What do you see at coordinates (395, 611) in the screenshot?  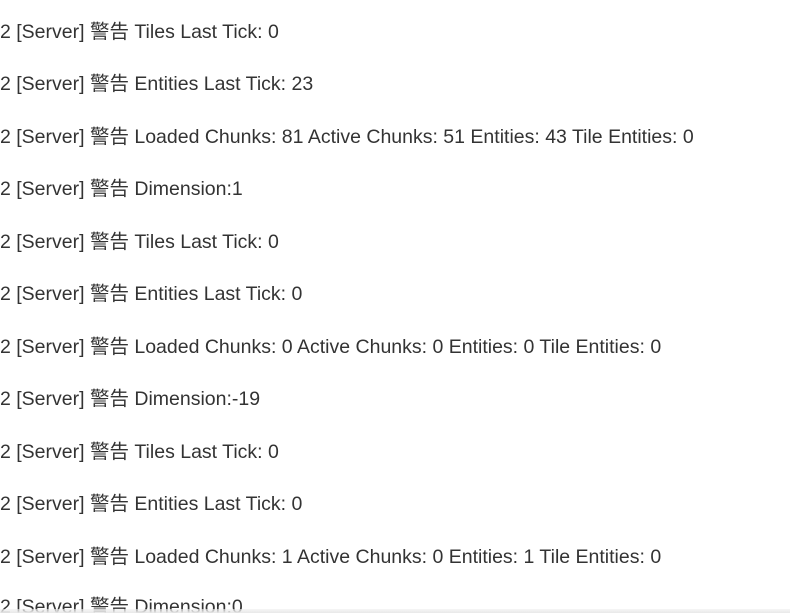 I see `bottom-edge-shadow` at bounding box center [395, 611].